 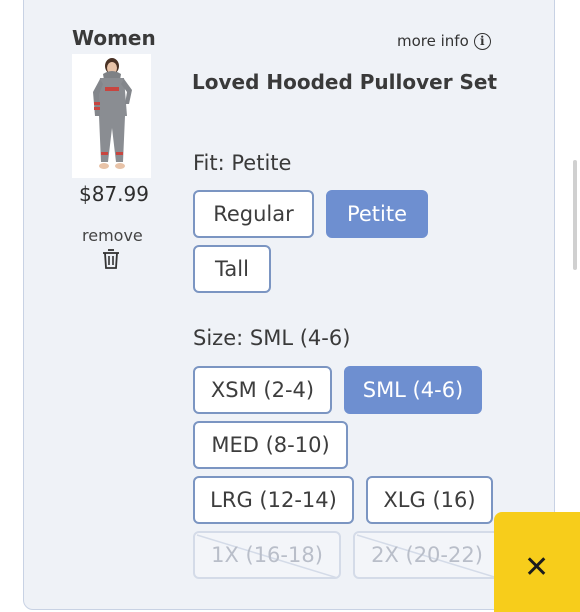 I want to click on size-option-lrg: LRG (12-14), so click(x=273, y=500).